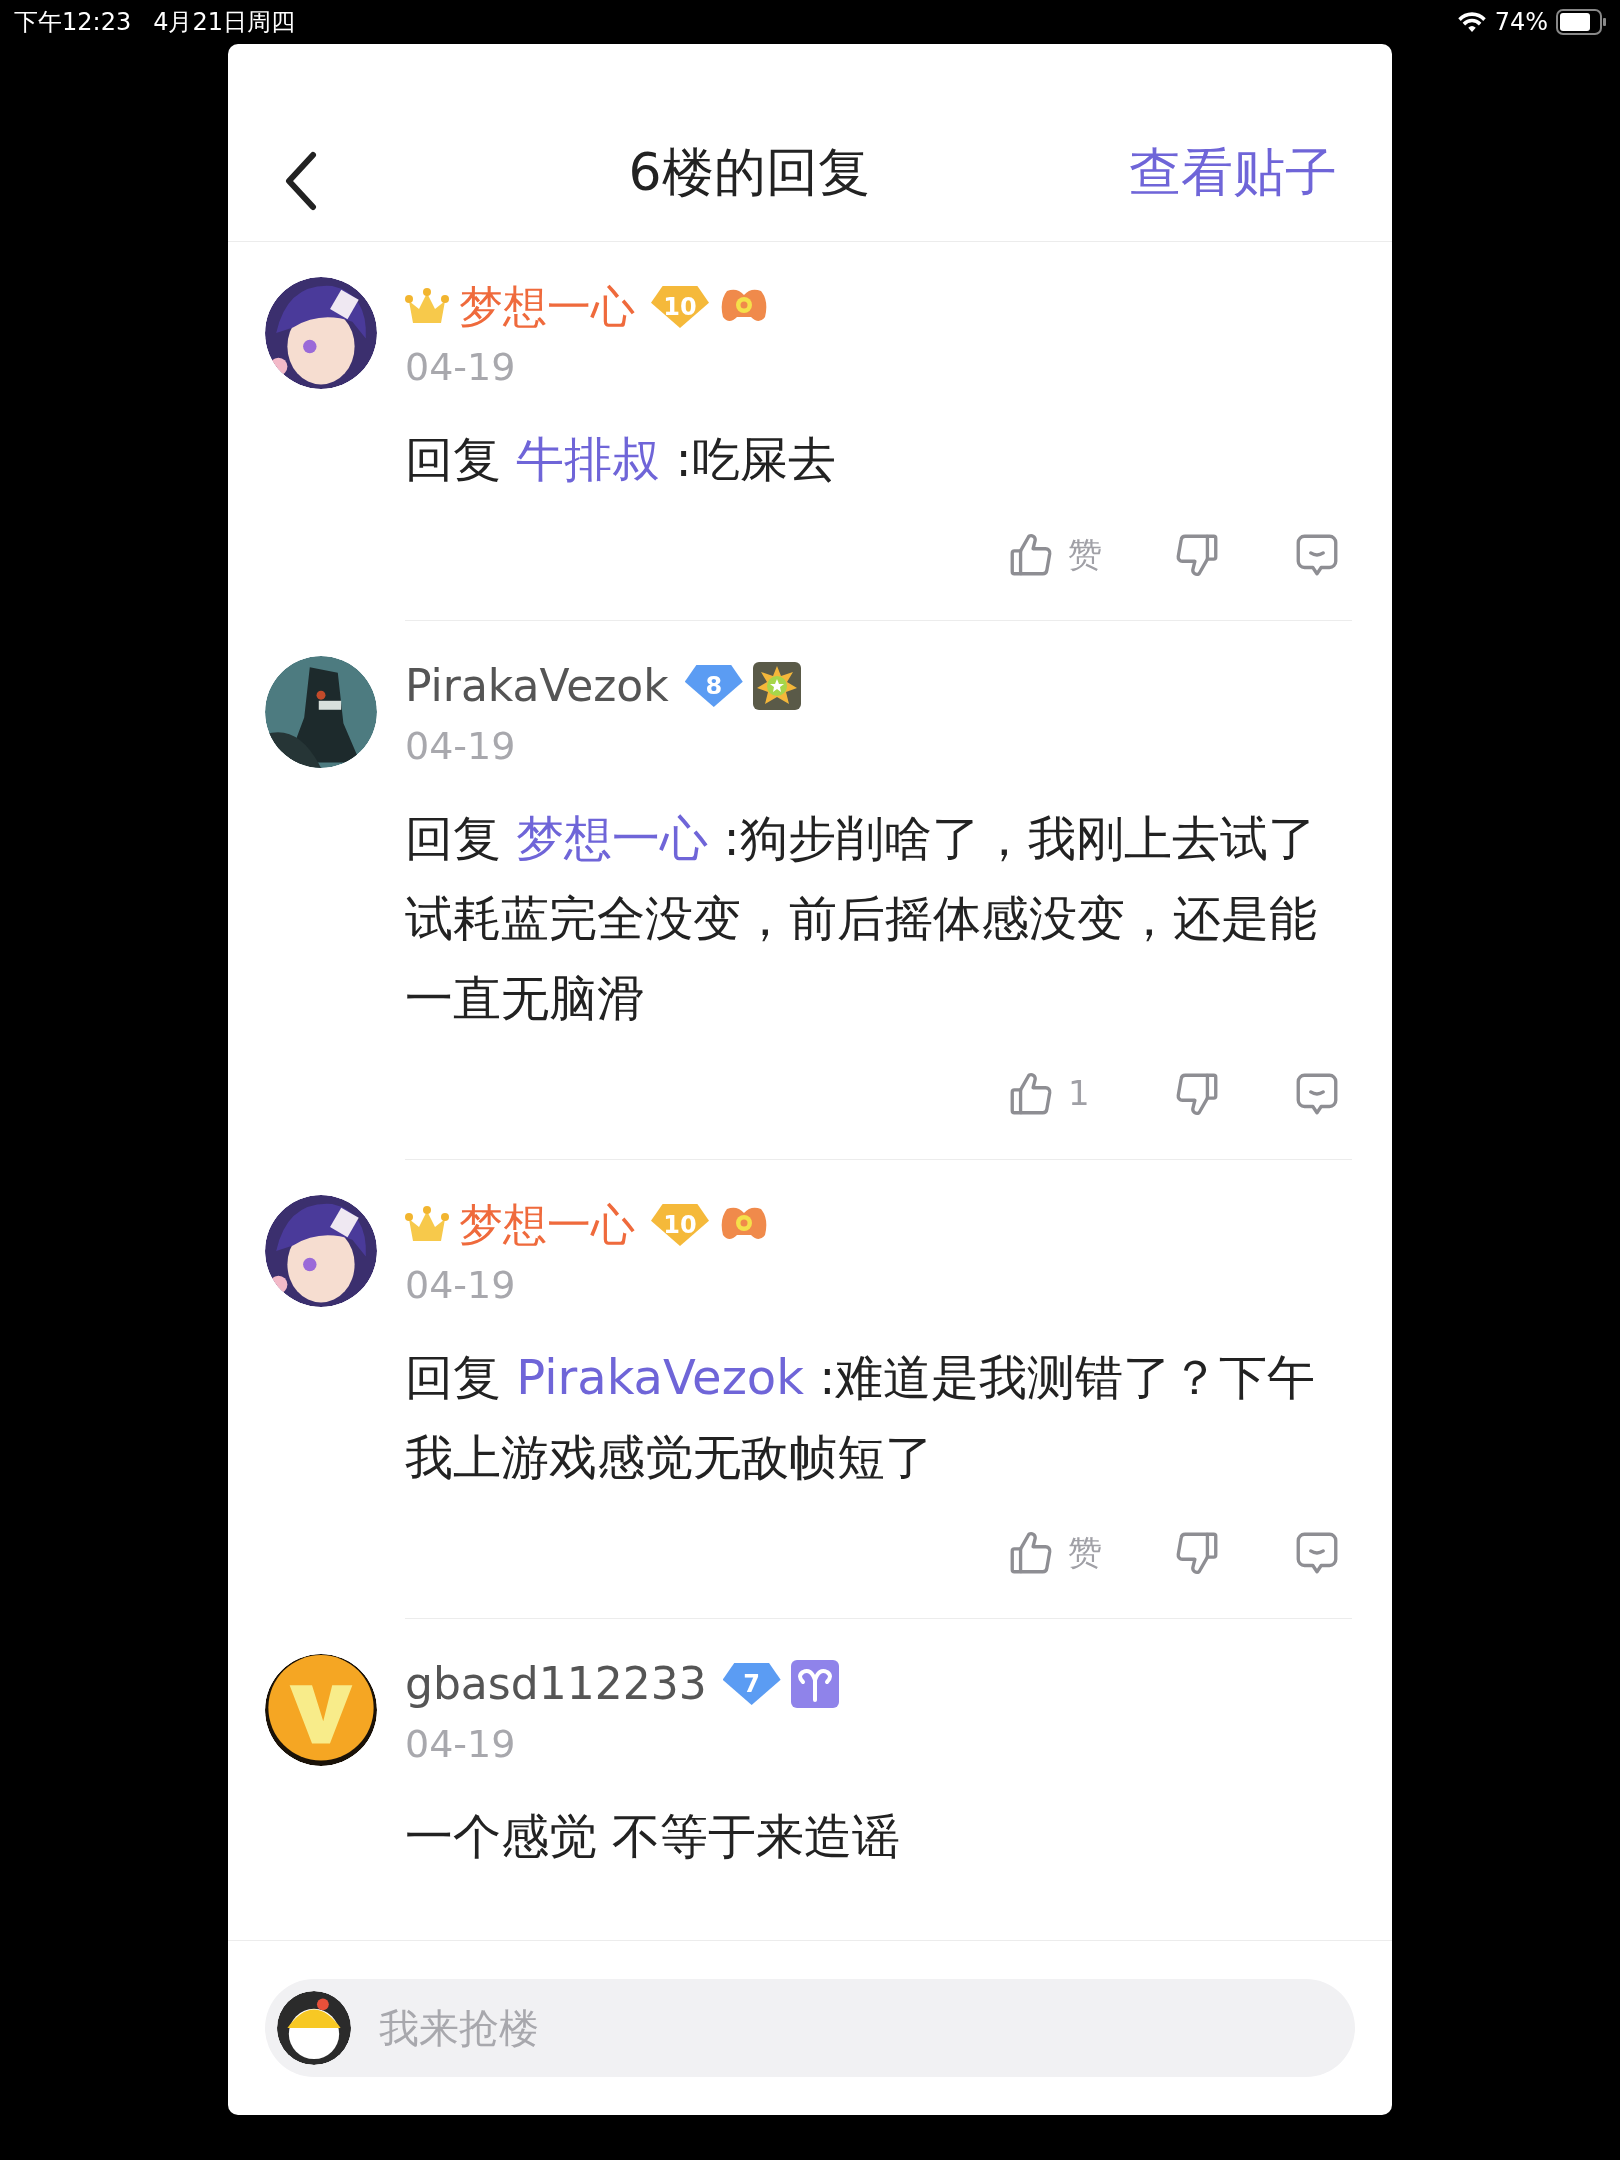  Describe the element at coordinates (668, 1377) in the screenshot. I see `user-link: PirakaVezok` at that location.